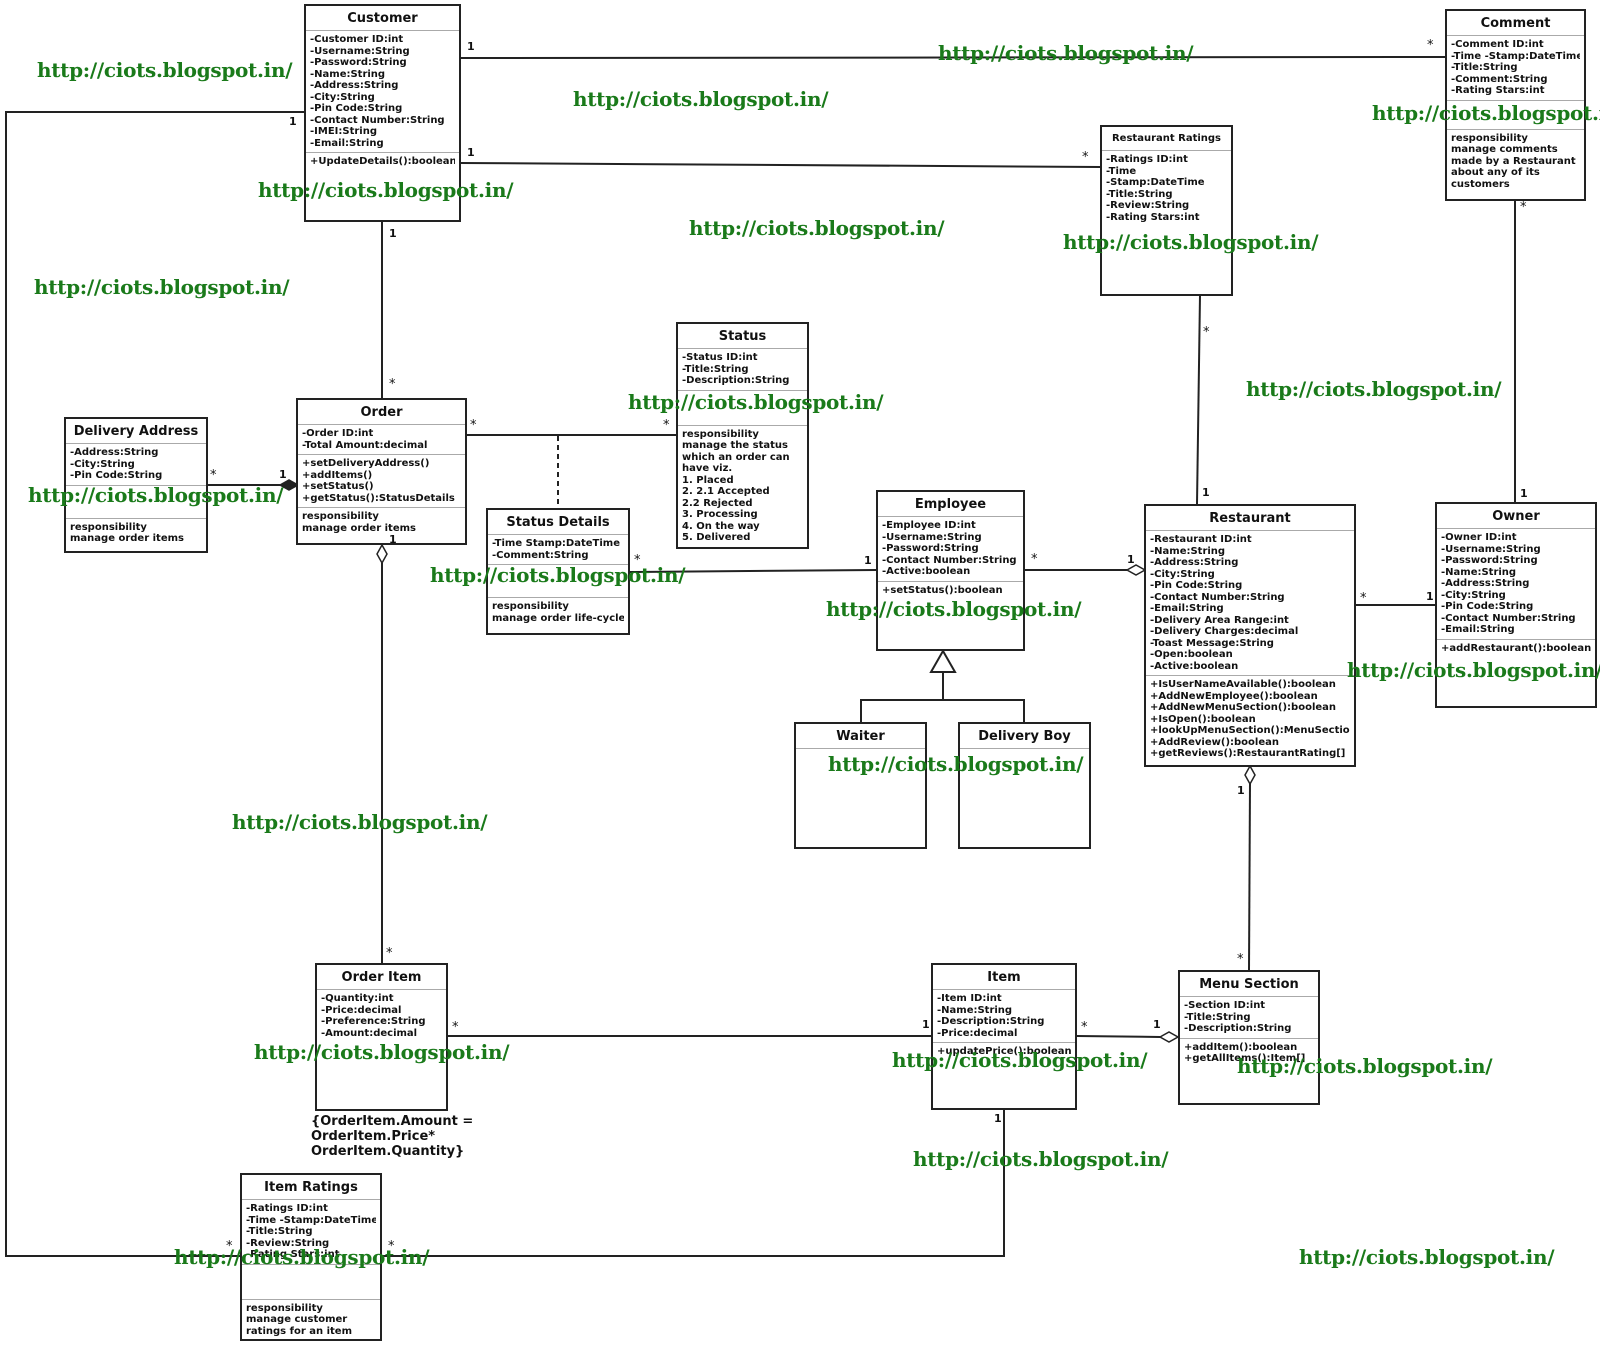 The height and width of the screenshot is (1345, 1600). Describe the element at coordinates (378, 498) in the screenshot. I see `member-line: +getStatus():StatusDetails` at that location.